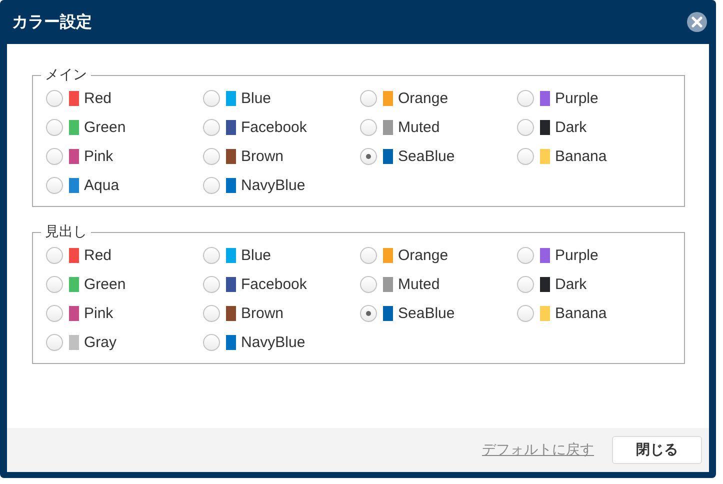  What do you see at coordinates (657, 450) in the screenshot?
I see `close-button: 閉じる` at bounding box center [657, 450].